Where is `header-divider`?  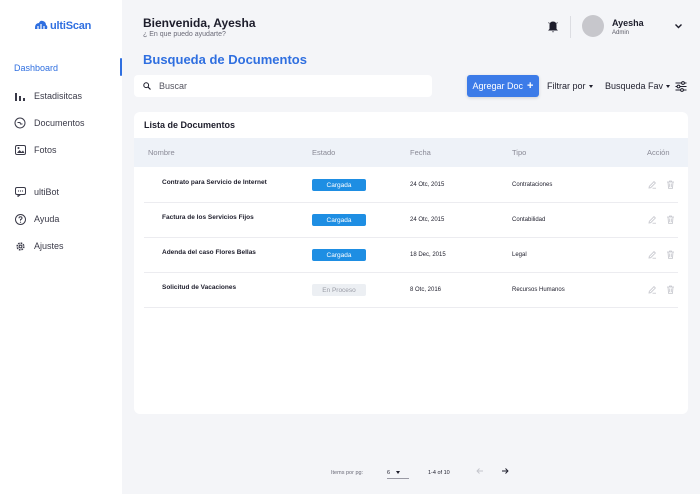
header-divider is located at coordinates (570, 27).